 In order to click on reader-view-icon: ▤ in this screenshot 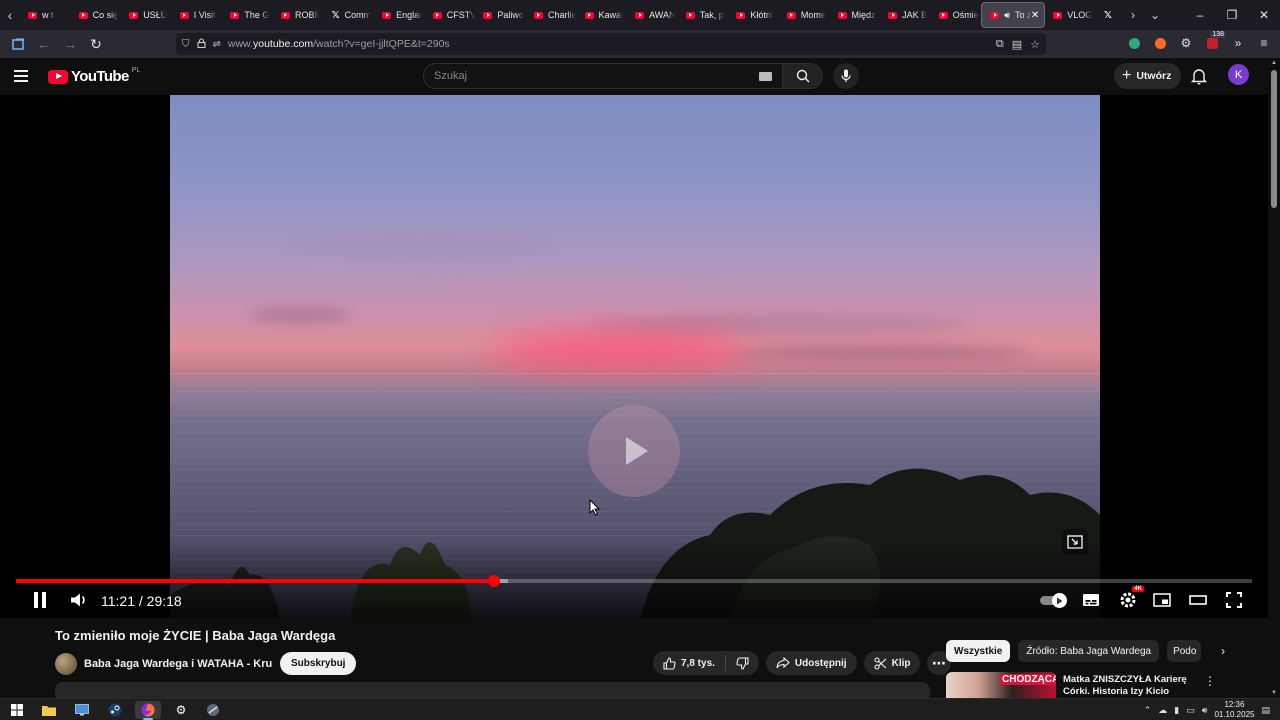, I will do `click(1017, 44)`.